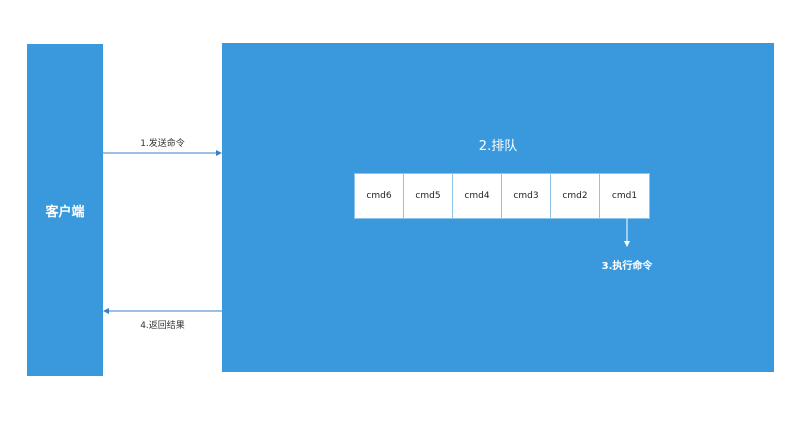 The height and width of the screenshot is (425, 800). I want to click on client-box: 客户端, so click(65, 210).